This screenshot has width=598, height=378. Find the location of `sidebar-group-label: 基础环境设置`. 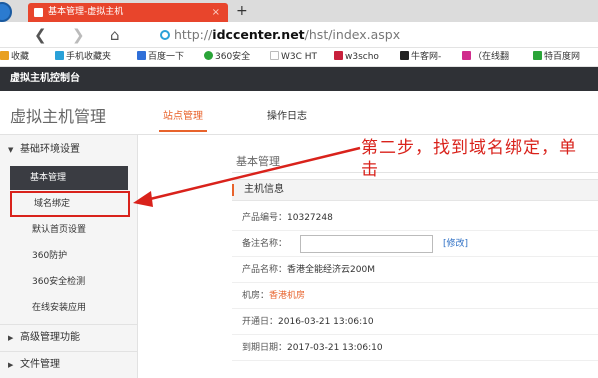

sidebar-group-label: 基础环境设置 is located at coordinates (50, 149).